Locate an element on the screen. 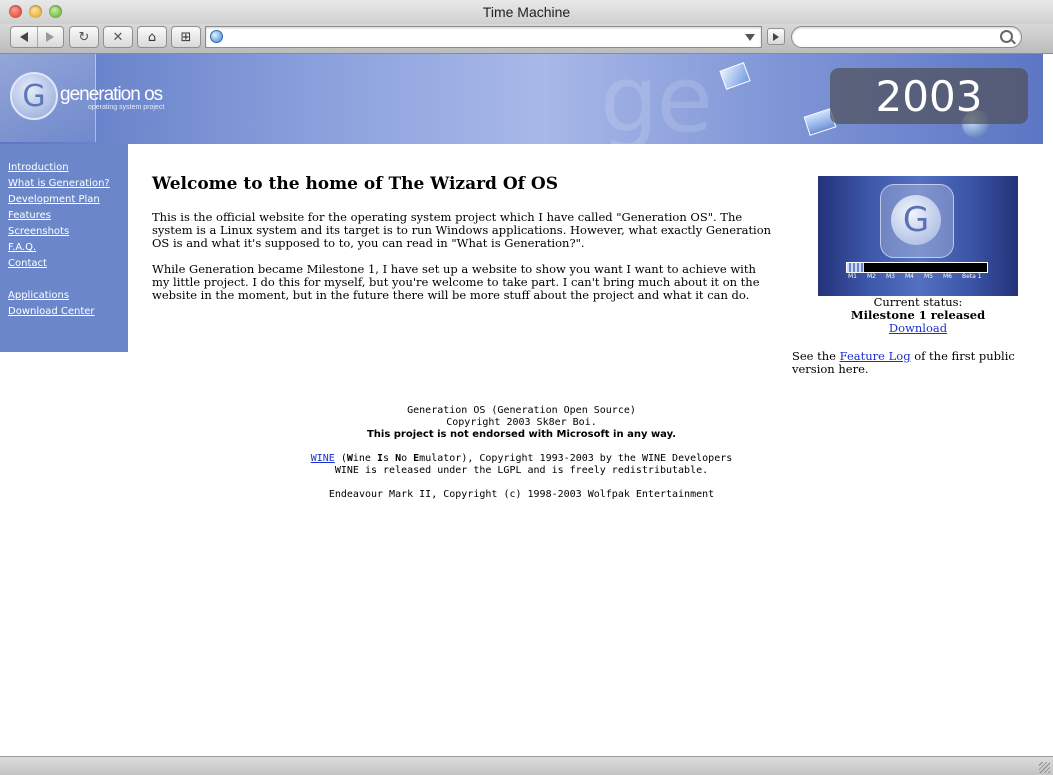  page-heading: Welcome to the home of The Wizard Of OS is located at coordinates (355, 184).